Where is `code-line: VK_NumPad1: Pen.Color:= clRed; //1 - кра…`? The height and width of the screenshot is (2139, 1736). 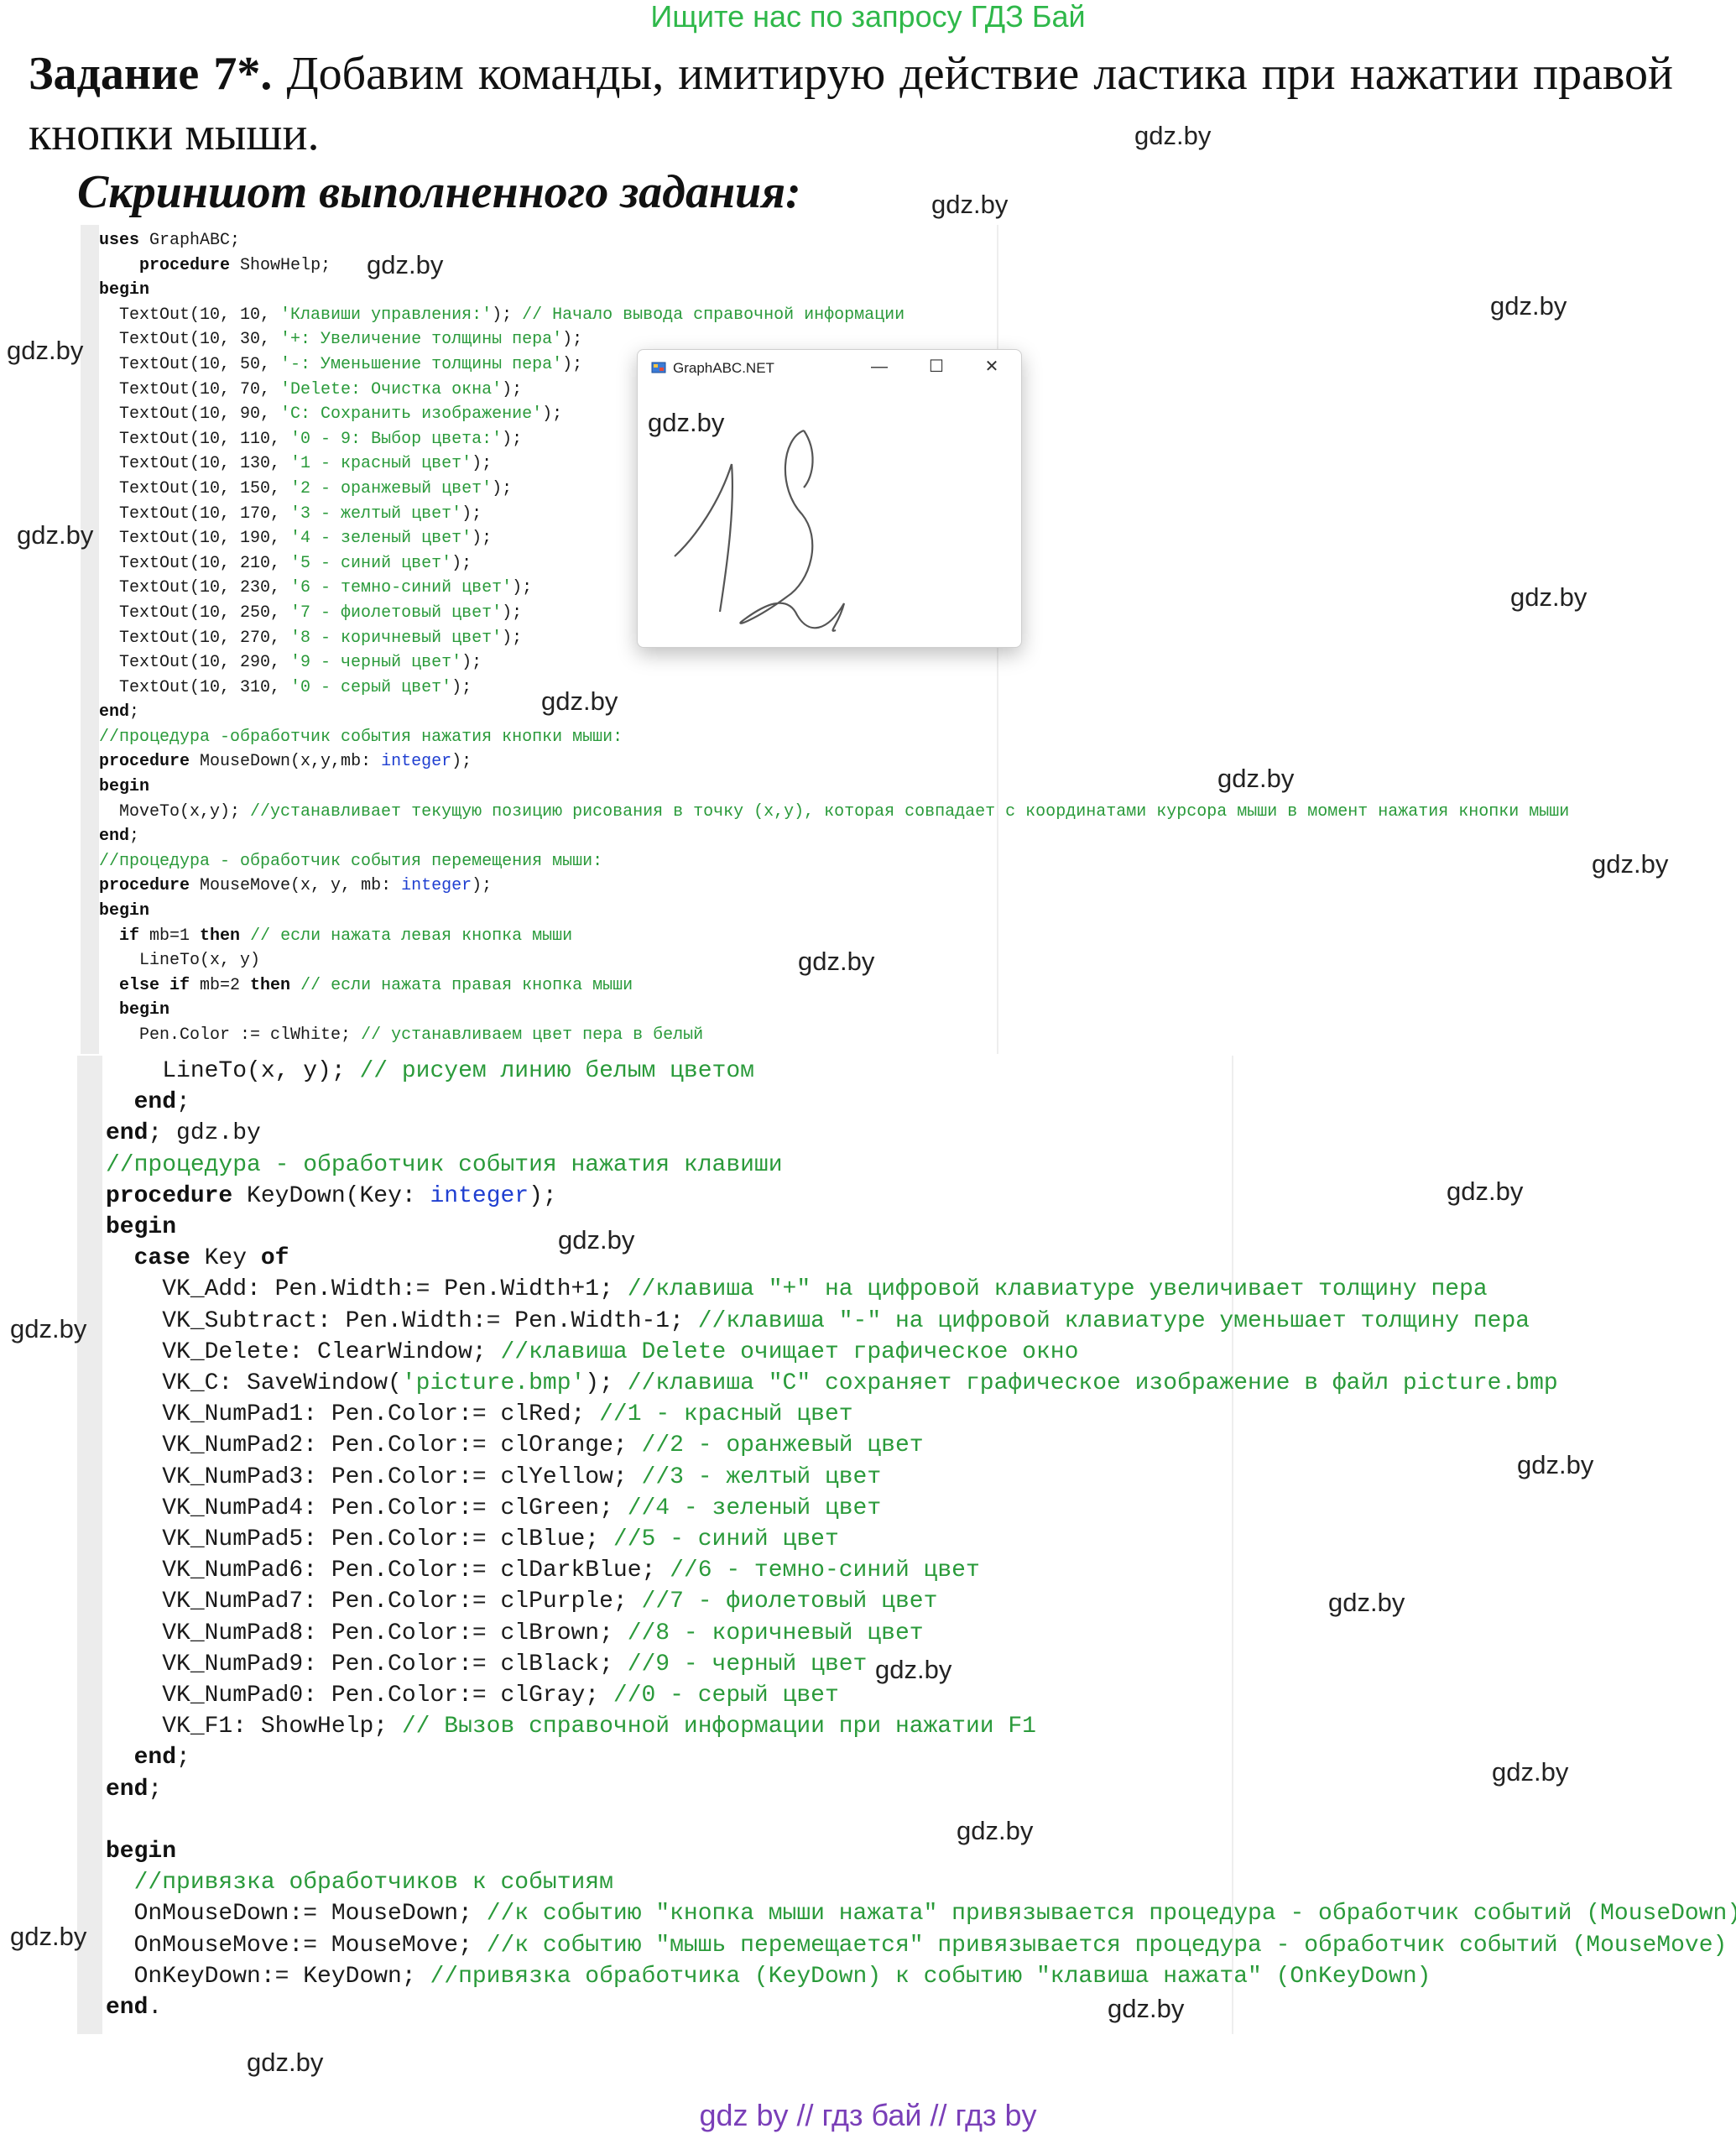 code-line: VK_NumPad1: Pen.Color:= clRed; //1 - кра… is located at coordinates (921, 1414).